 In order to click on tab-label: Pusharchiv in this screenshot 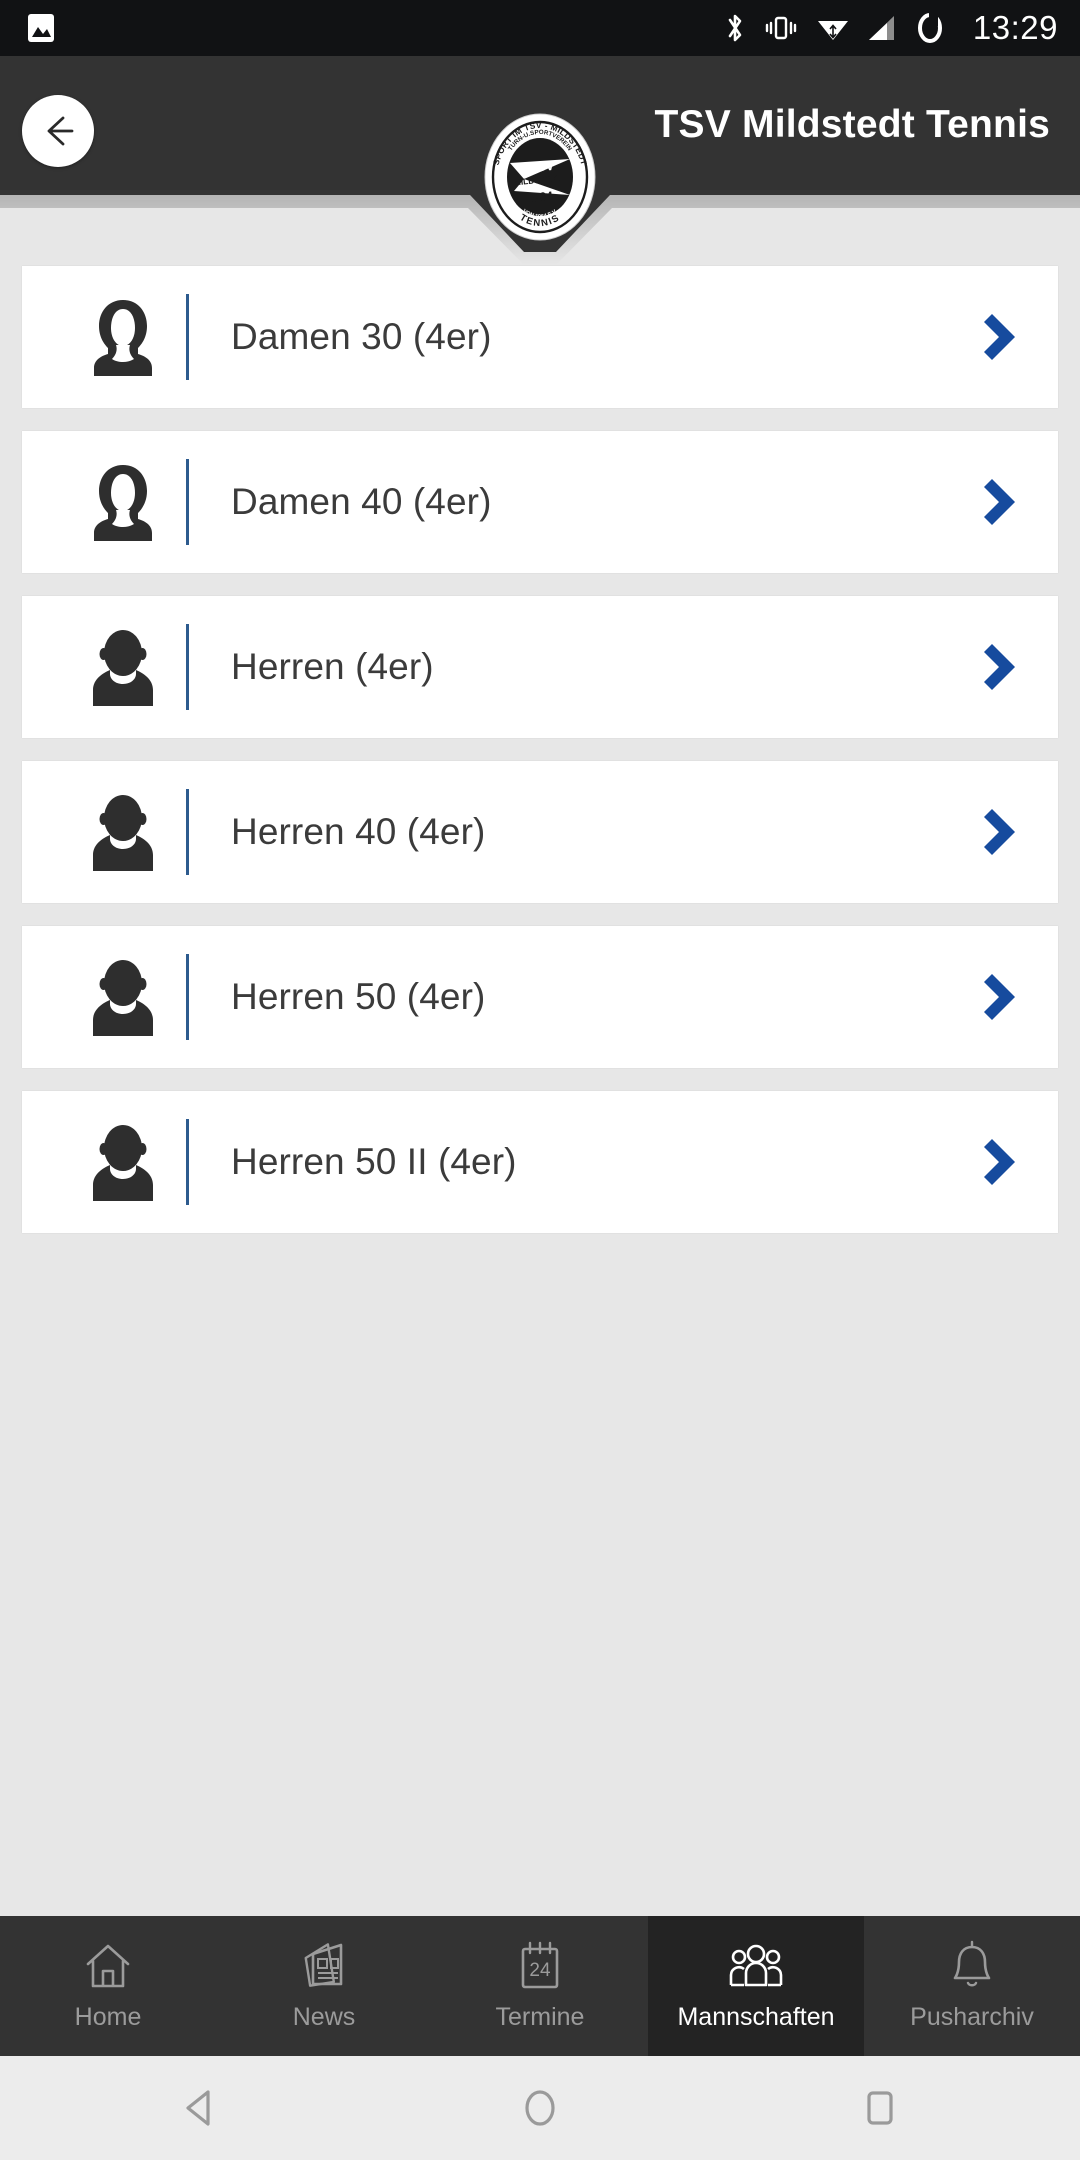, I will do `click(972, 2017)`.